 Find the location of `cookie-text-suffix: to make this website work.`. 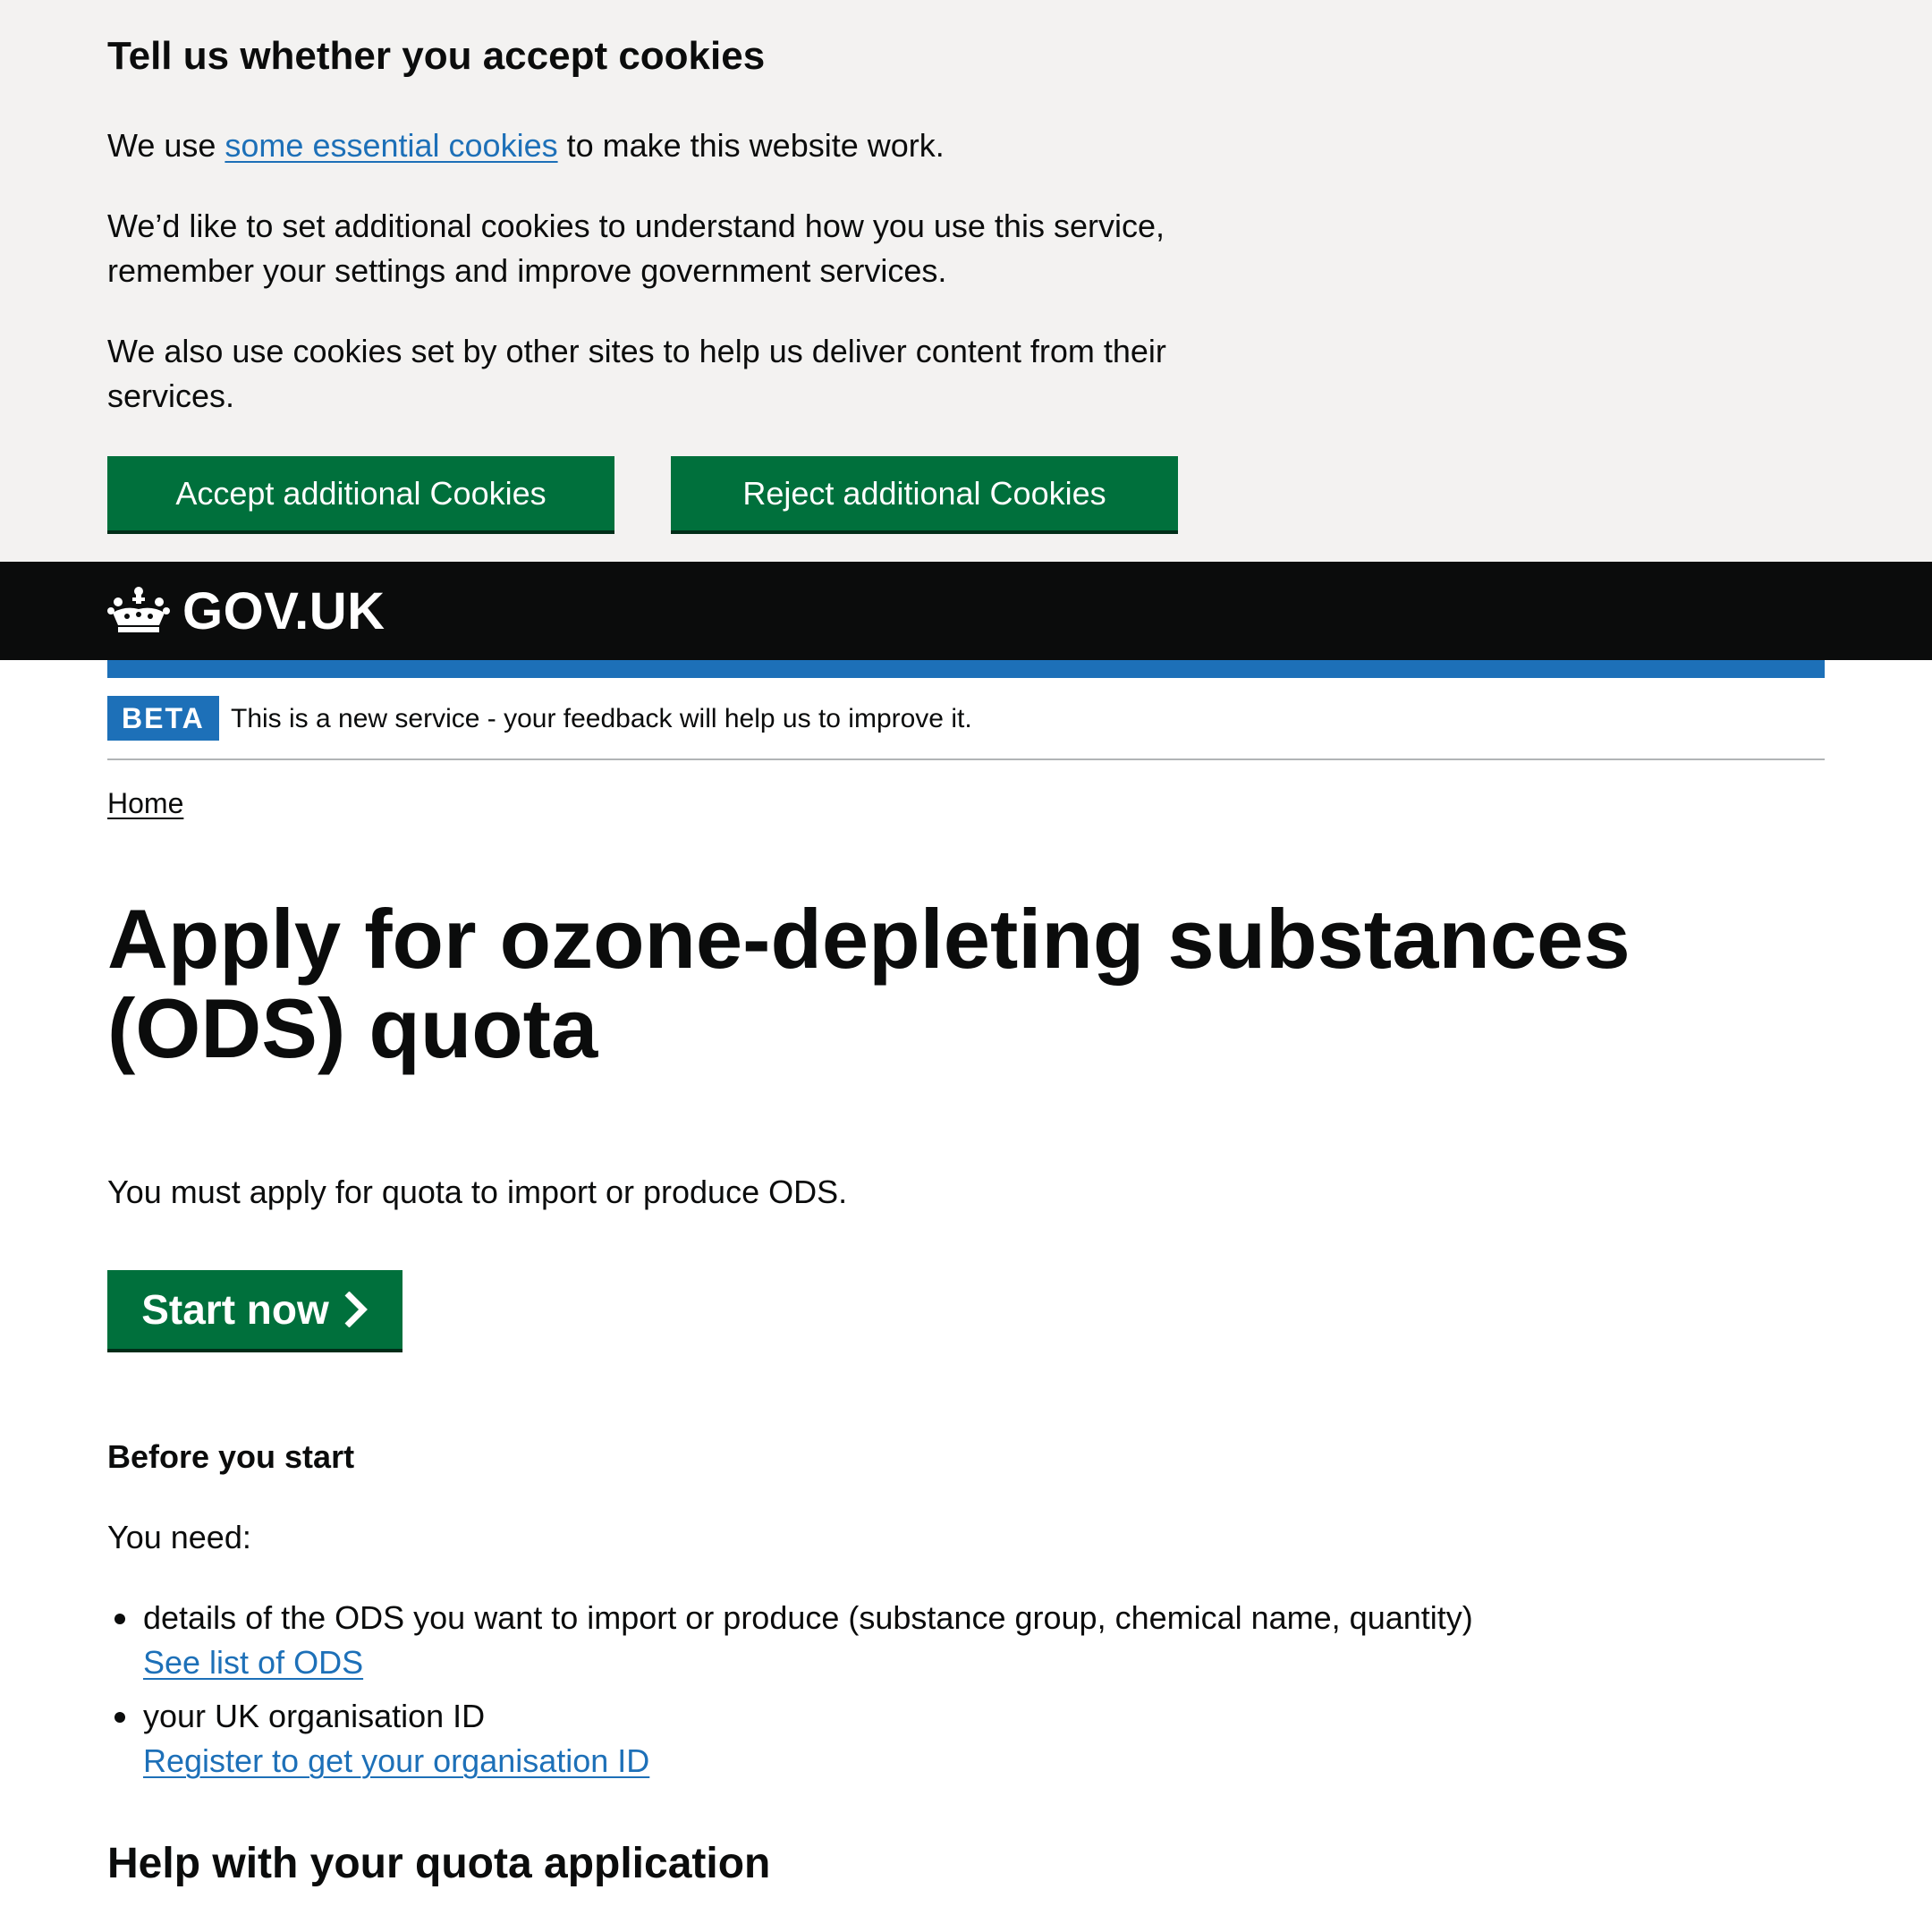

cookie-text-suffix: to make this website work. is located at coordinates (751, 145).